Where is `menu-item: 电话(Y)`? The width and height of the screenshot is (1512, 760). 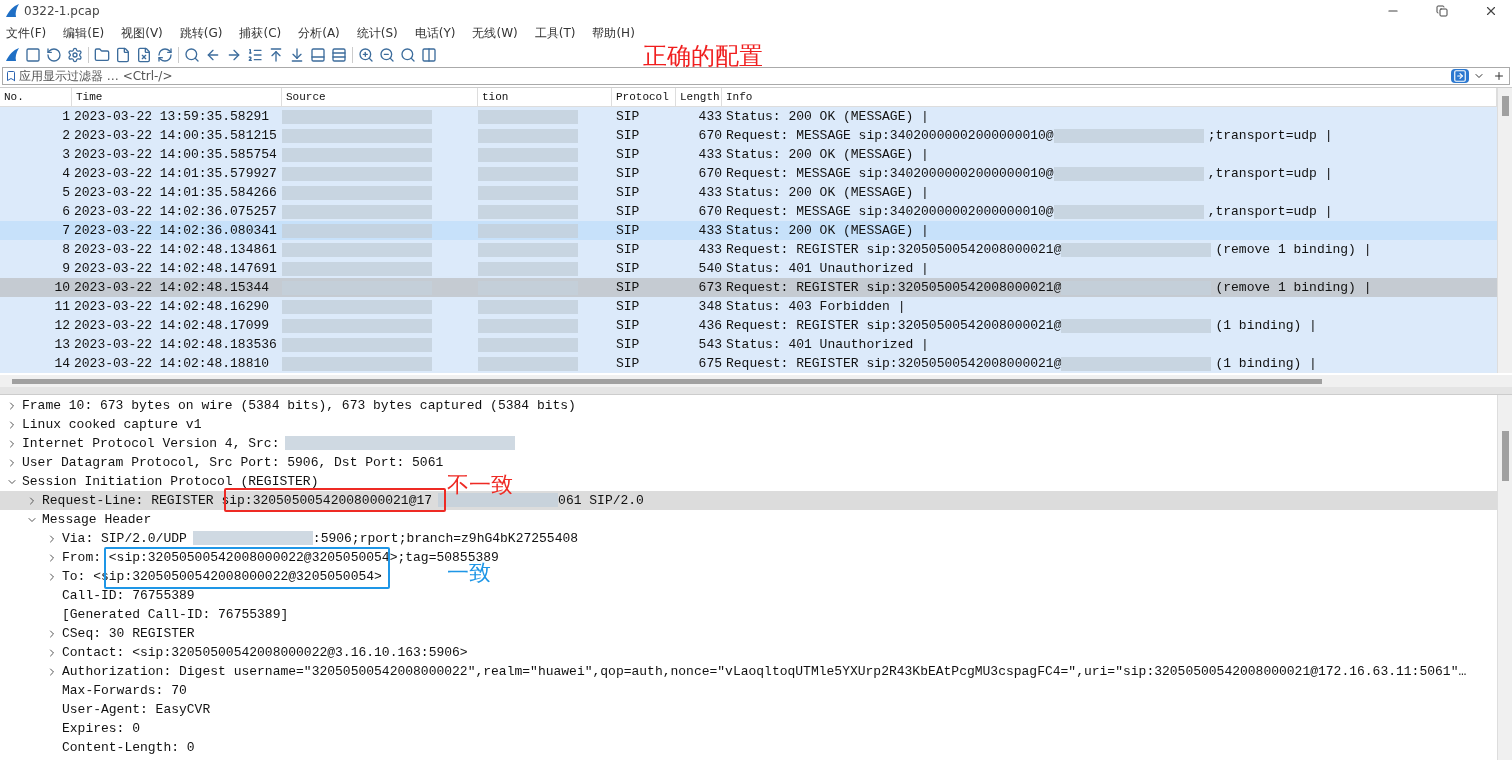 menu-item: 电话(Y) is located at coordinates (435, 33).